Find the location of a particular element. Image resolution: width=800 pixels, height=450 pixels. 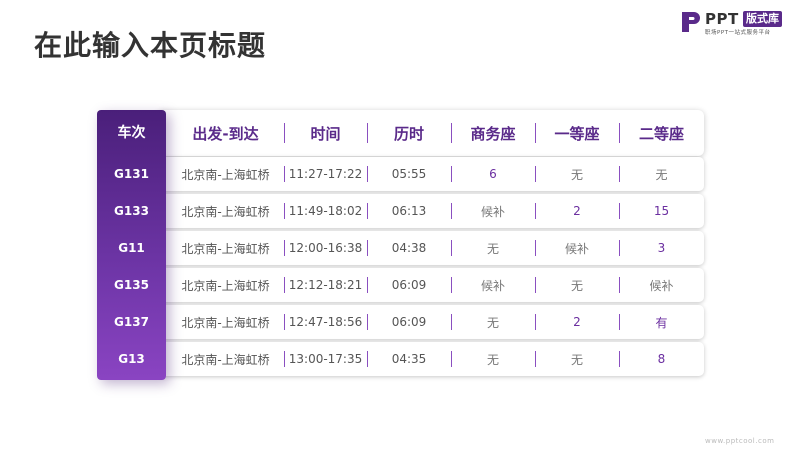

second-class-seat-cell: 8 is located at coordinates (661, 359).